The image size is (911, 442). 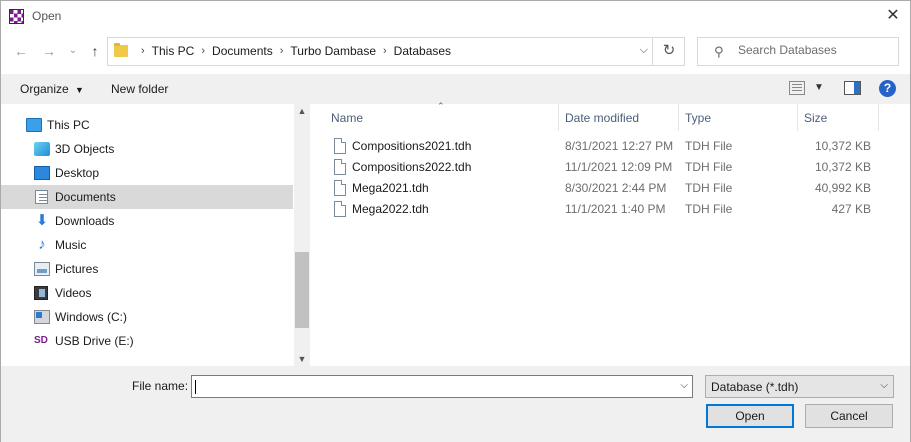 I want to click on file-type-select: Database (*.tdh) ⌵, so click(x=799, y=386).